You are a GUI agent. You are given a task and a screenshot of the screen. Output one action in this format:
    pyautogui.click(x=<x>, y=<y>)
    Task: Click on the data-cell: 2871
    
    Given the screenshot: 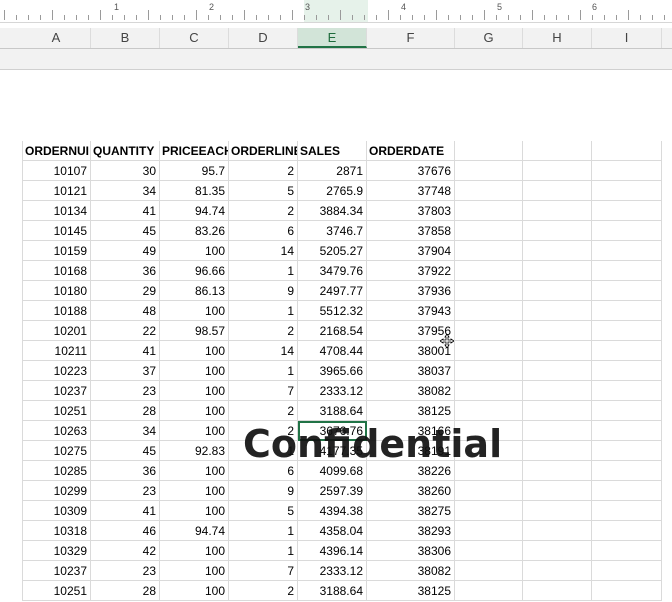 What is the action you would take?
    pyautogui.click(x=332, y=171)
    